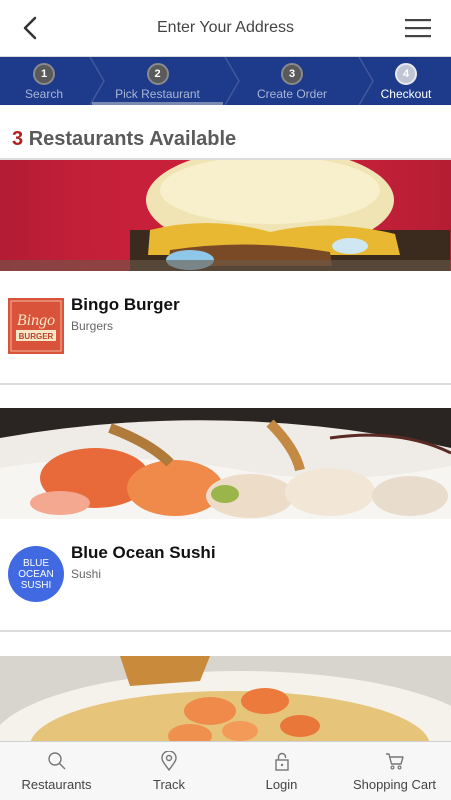 The height and width of the screenshot is (800, 451). What do you see at coordinates (44, 74) in the screenshot?
I see `step-number: 1` at bounding box center [44, 74].